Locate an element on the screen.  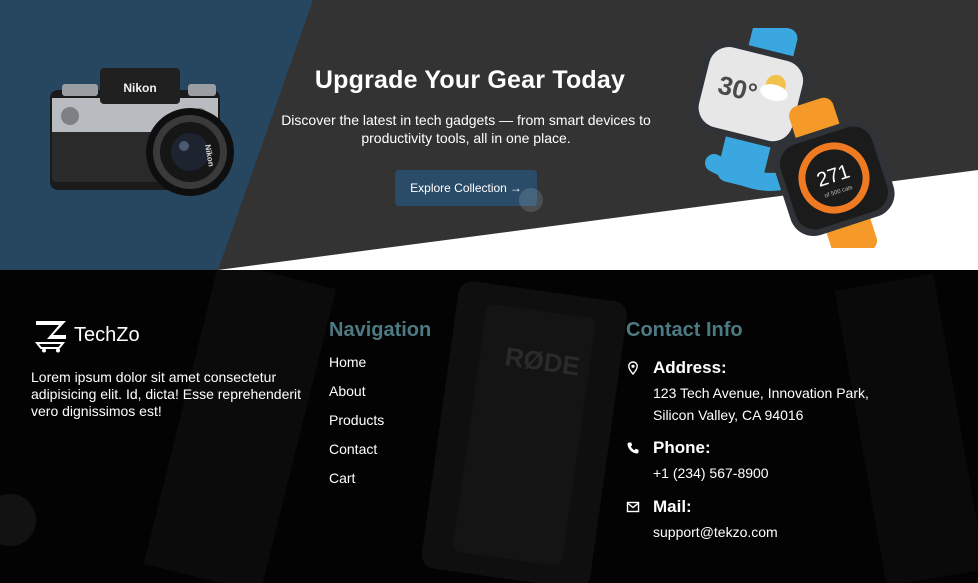
mail-label: Mail: is located at coordinates (672, 506).